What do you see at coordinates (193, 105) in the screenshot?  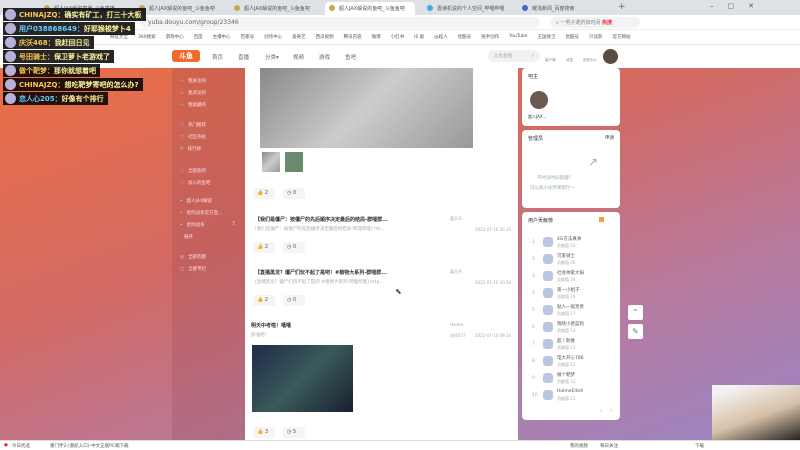 I see `sidebar-item: ☆ 我收藏的` at bounding box center [193, 105].